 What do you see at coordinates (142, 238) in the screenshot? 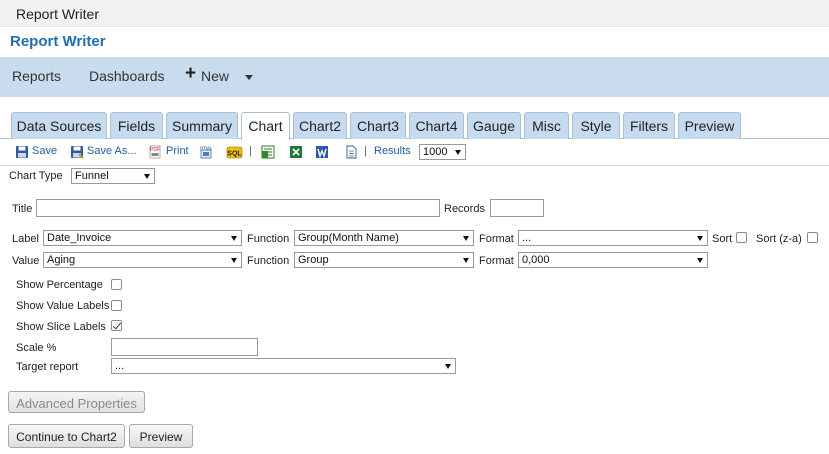
I see `label-field-select: Date_Invoice` at bounding box center [142, 238].